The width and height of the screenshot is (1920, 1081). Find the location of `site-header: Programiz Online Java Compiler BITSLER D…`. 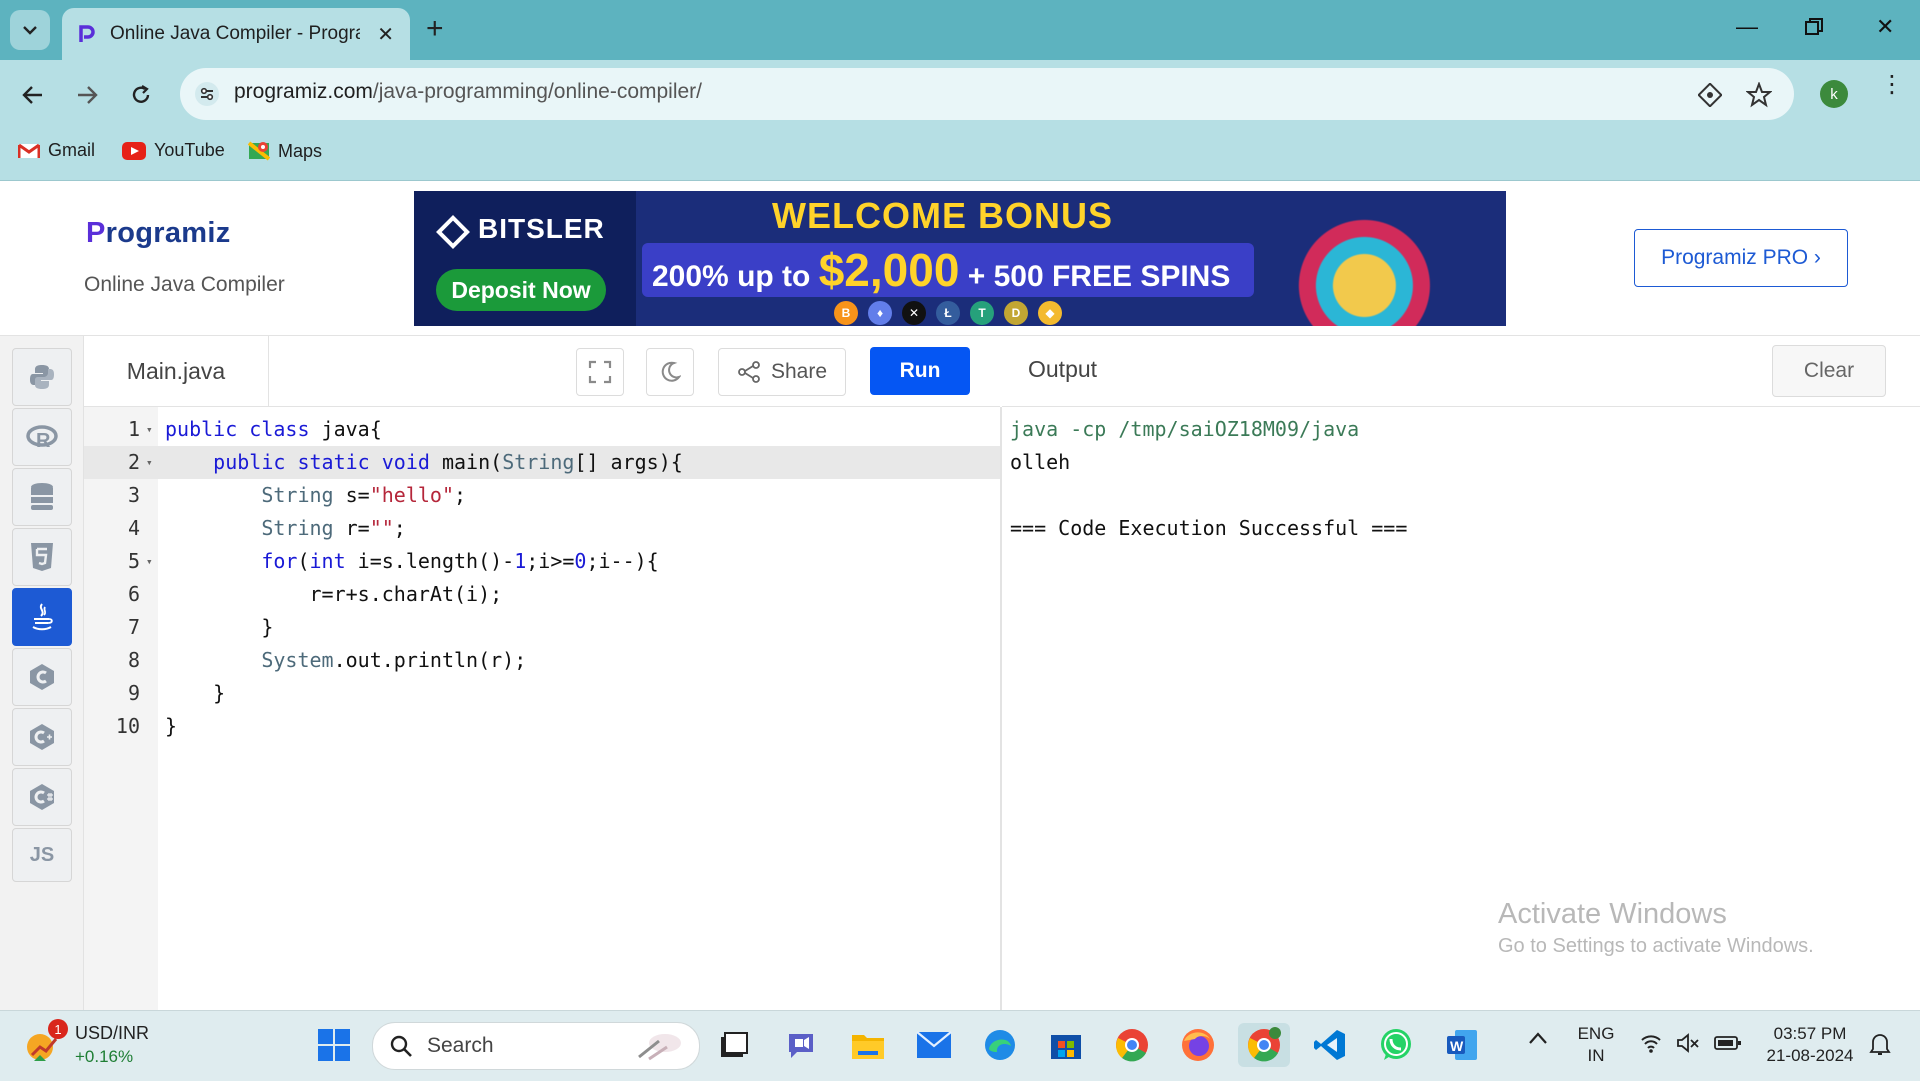

site-header: Programiz Online Java Compiler BITSLER D… is located at coordinates (960, 258).